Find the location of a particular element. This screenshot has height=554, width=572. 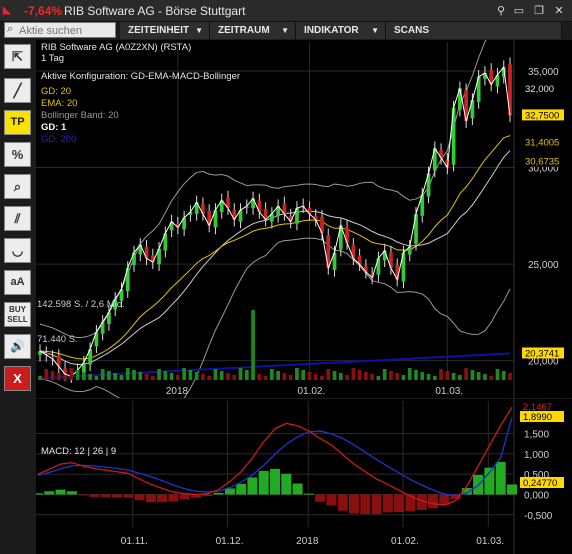

maximize-icon: ❐ is located at coordinates (539, 11).